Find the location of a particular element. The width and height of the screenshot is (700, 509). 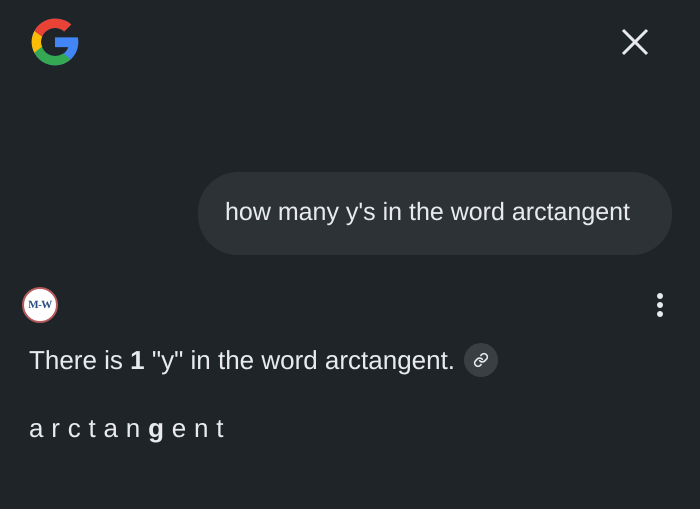

link-icon is located at coordinates (481, 360).